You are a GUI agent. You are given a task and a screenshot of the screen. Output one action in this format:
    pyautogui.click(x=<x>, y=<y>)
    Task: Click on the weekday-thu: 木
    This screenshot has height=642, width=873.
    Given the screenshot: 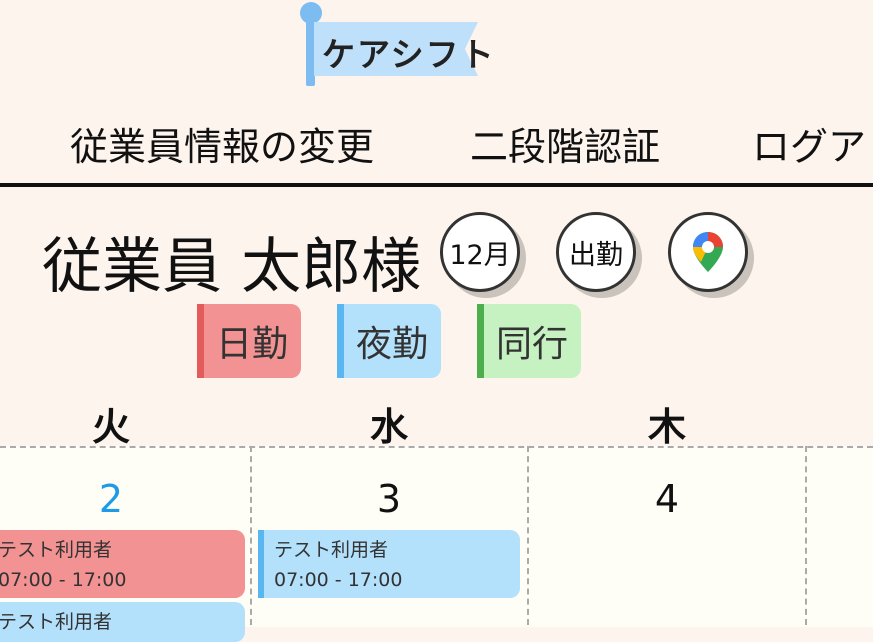 What is the action you would take?
    pyautogui.click(x=666, y=427)
    